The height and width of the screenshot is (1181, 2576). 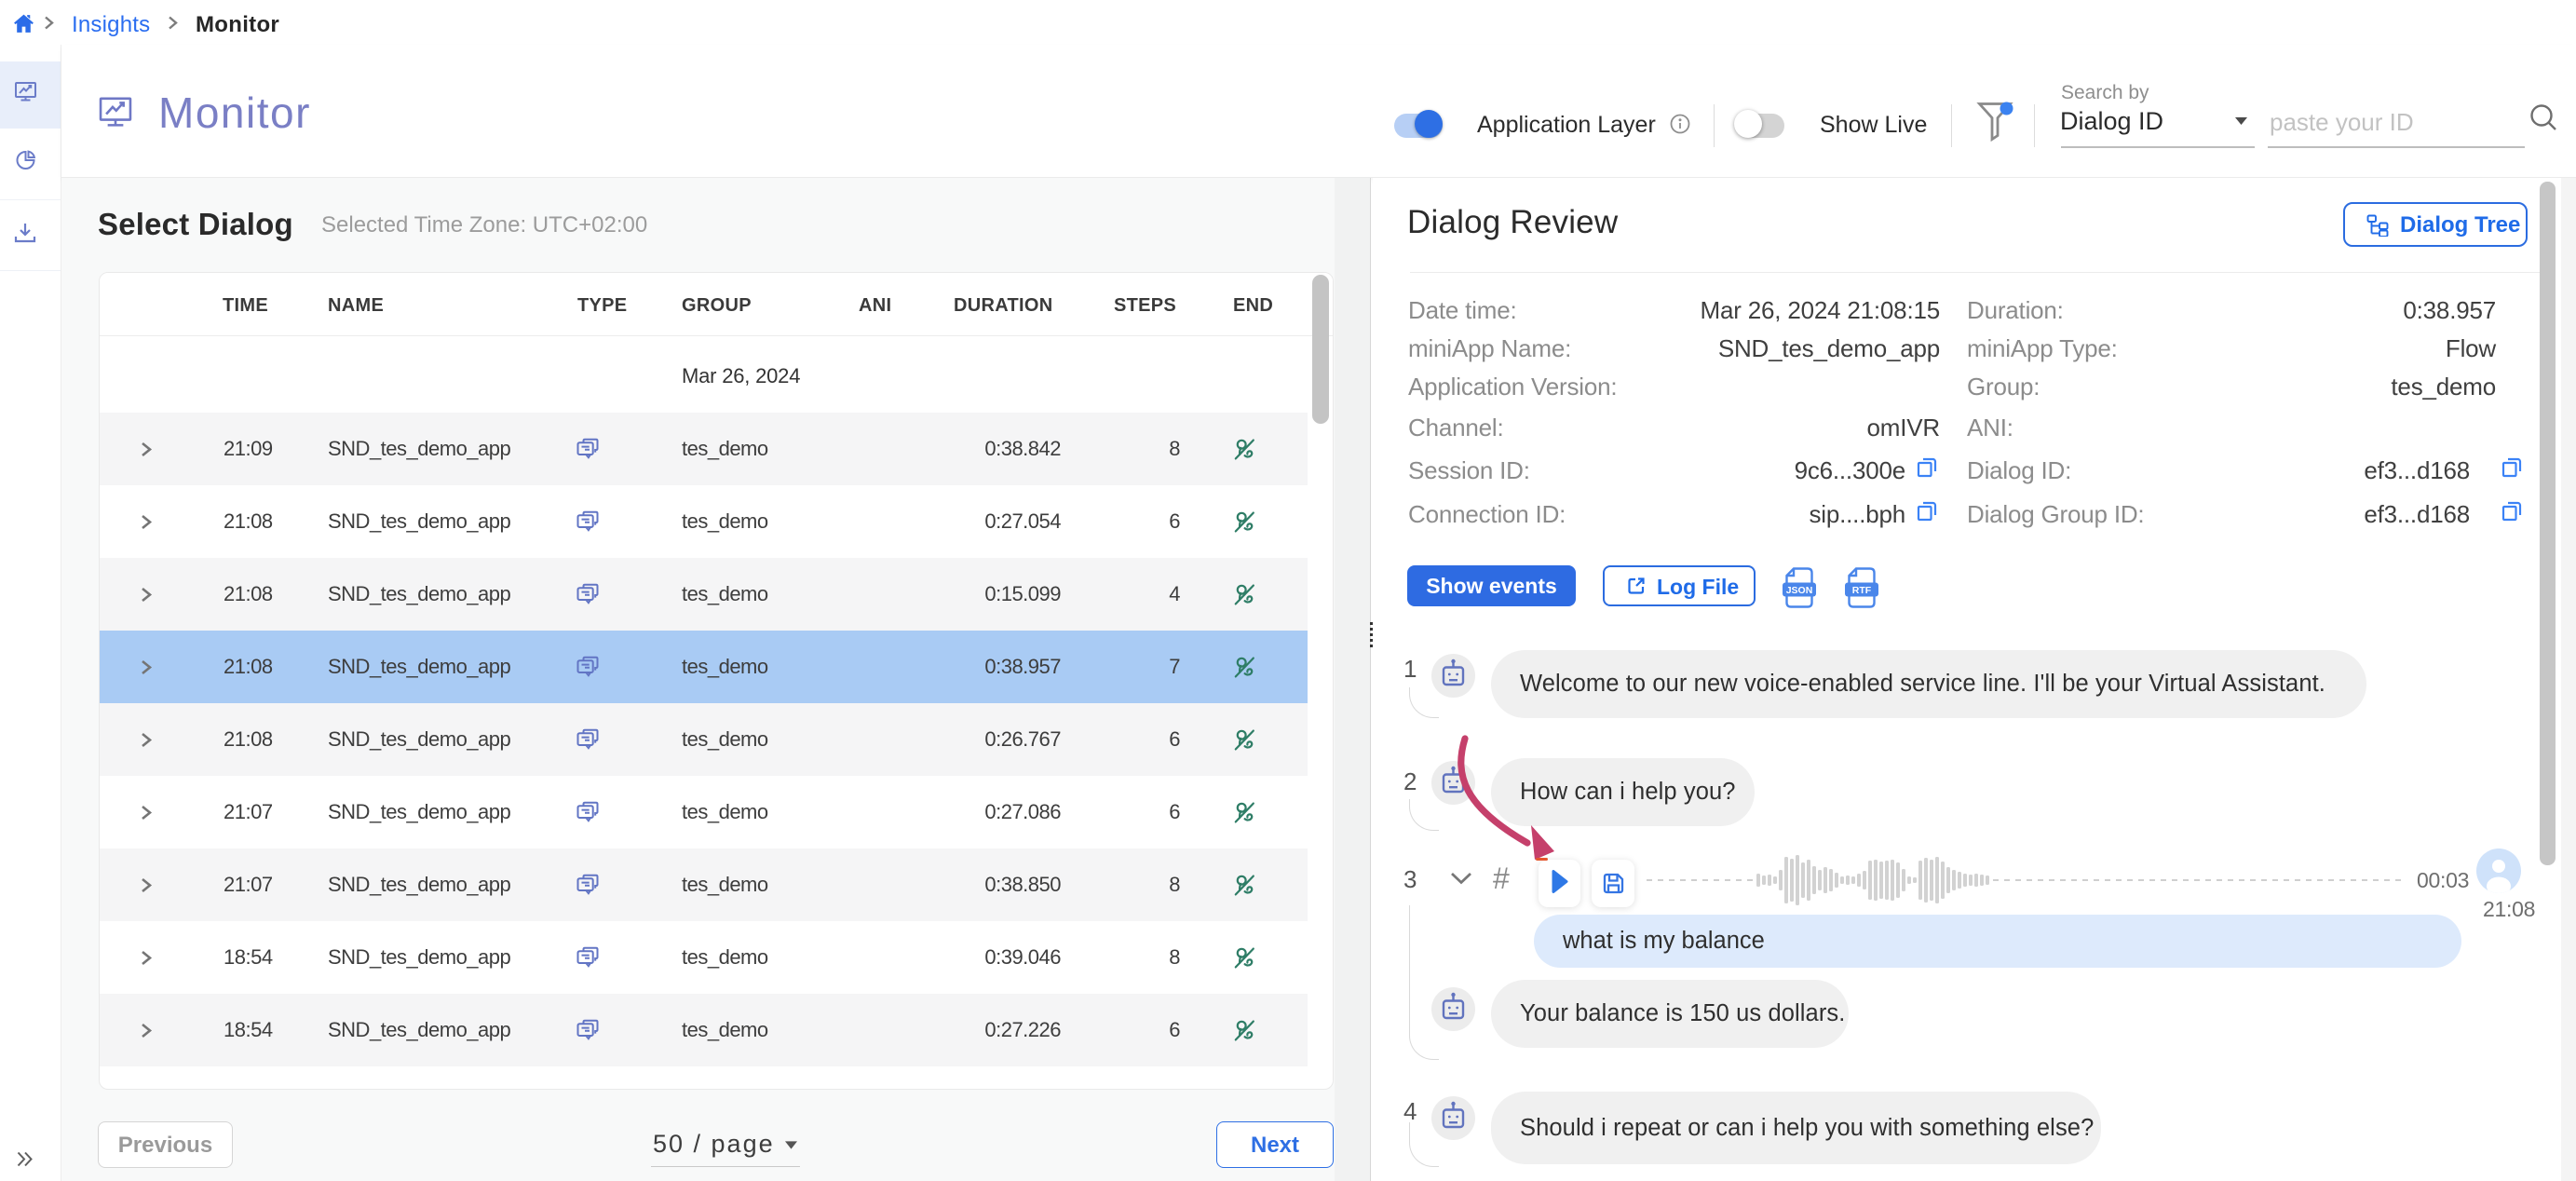 What do you see at coordinates (1862, 590) in the screenshot?
I see `svg-text: RTF` at bounding box center [1862, 590].